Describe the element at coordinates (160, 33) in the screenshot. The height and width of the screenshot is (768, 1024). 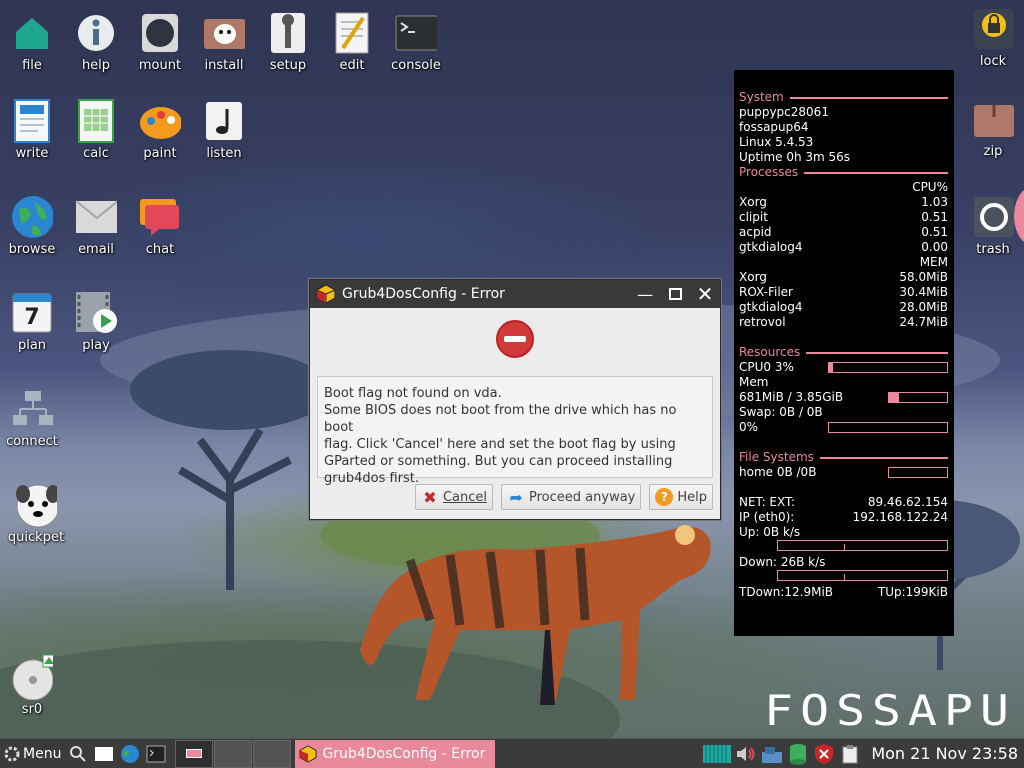
I see `drive-icon` at that location.